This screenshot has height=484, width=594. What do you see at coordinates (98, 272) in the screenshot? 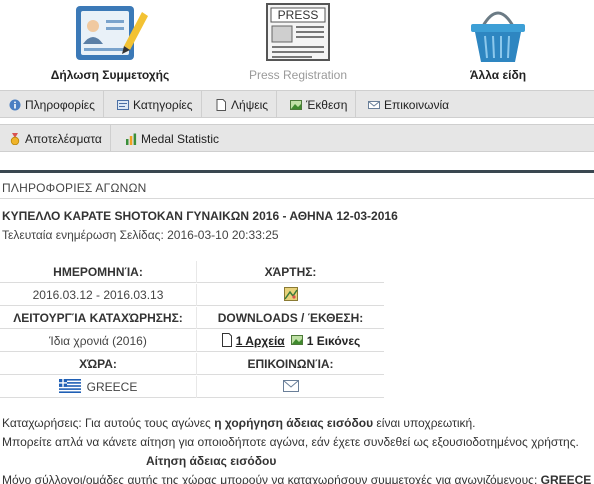
I see `date-header: ΗΜΕΡΟΜΗΝΊΑ:` at bounding box center [98, 272].